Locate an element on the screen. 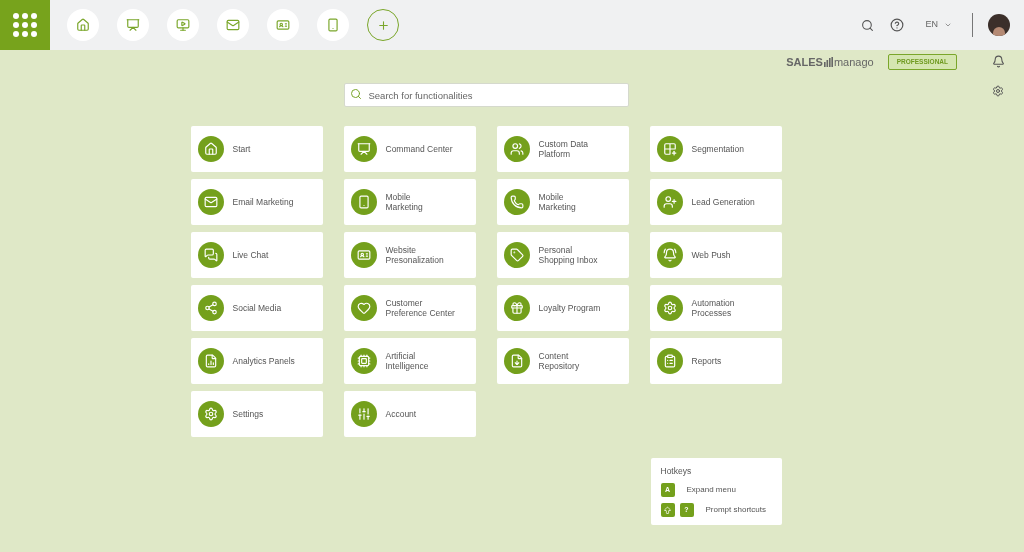 This screenshot has width=1024, height=552. module-card: Segmentation is located at coordinates (715, 148).